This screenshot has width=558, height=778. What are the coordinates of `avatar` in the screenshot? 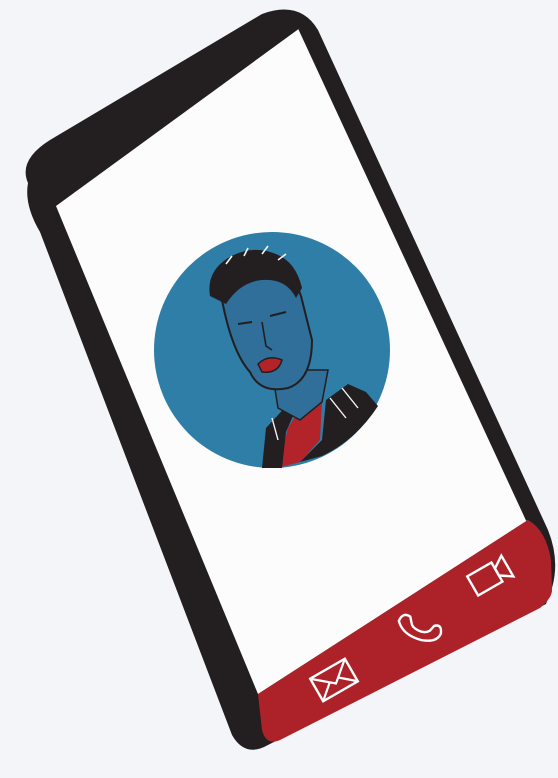 It's located at (272, 350).